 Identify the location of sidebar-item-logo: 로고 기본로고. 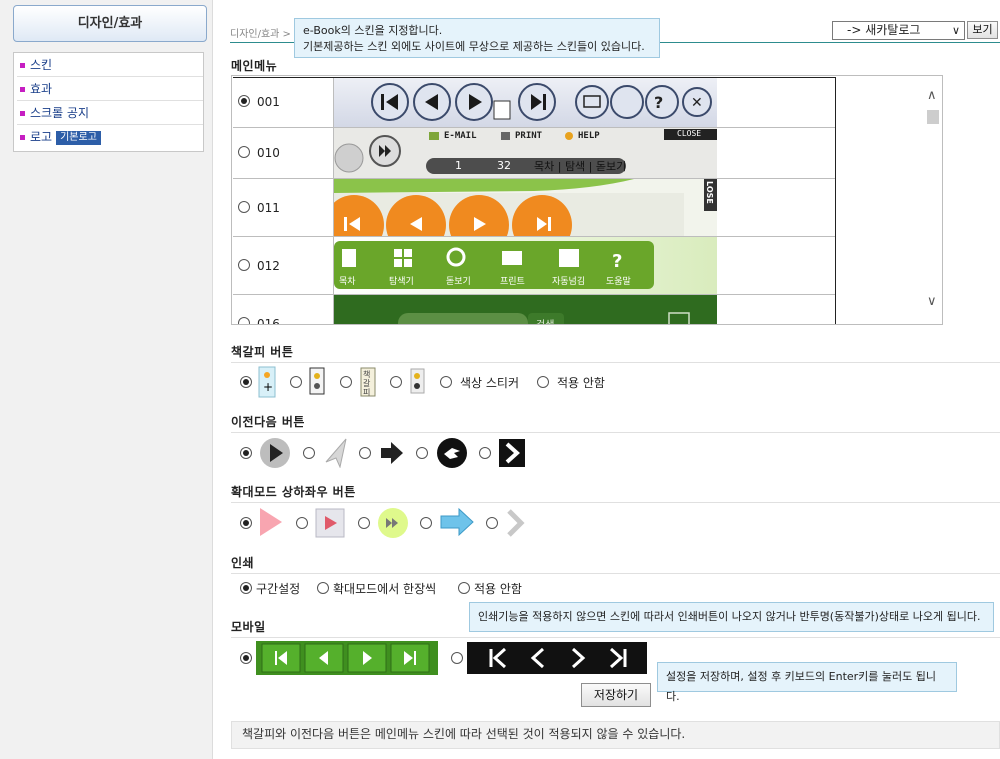
(110, 137).